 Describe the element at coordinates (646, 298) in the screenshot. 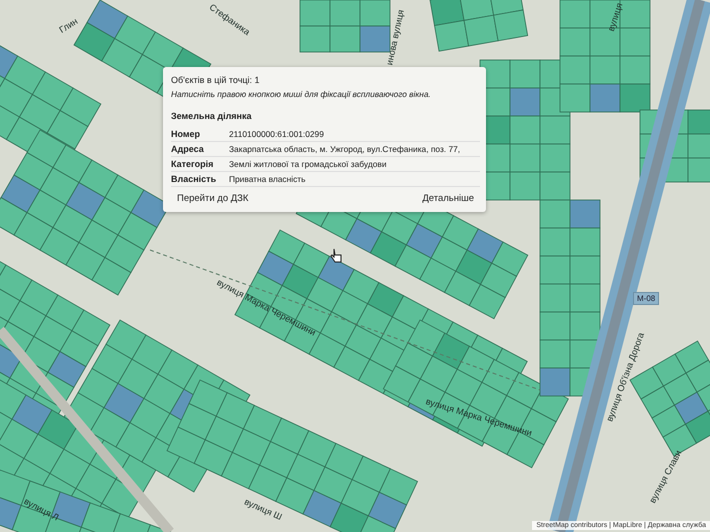

I see `road-number-badge: М-08` at that location.